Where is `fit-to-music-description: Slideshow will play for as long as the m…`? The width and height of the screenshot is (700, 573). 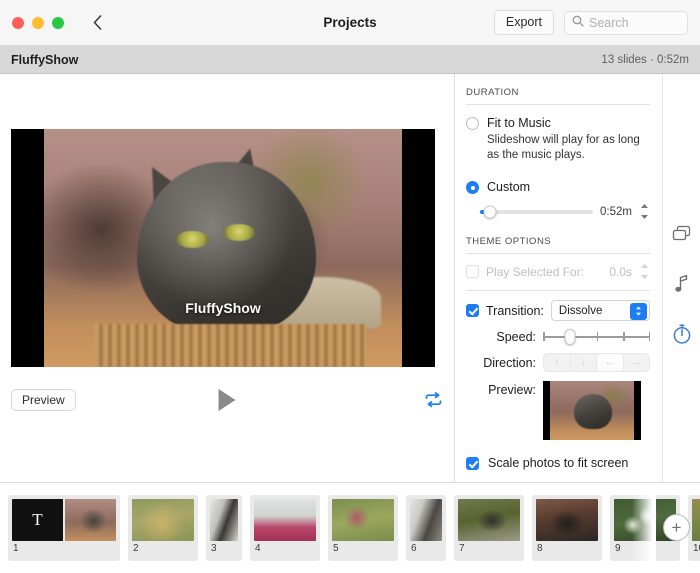
fit-to-music-description: Slideshow will play for as long as the m… is located at coordinates (563, 148).